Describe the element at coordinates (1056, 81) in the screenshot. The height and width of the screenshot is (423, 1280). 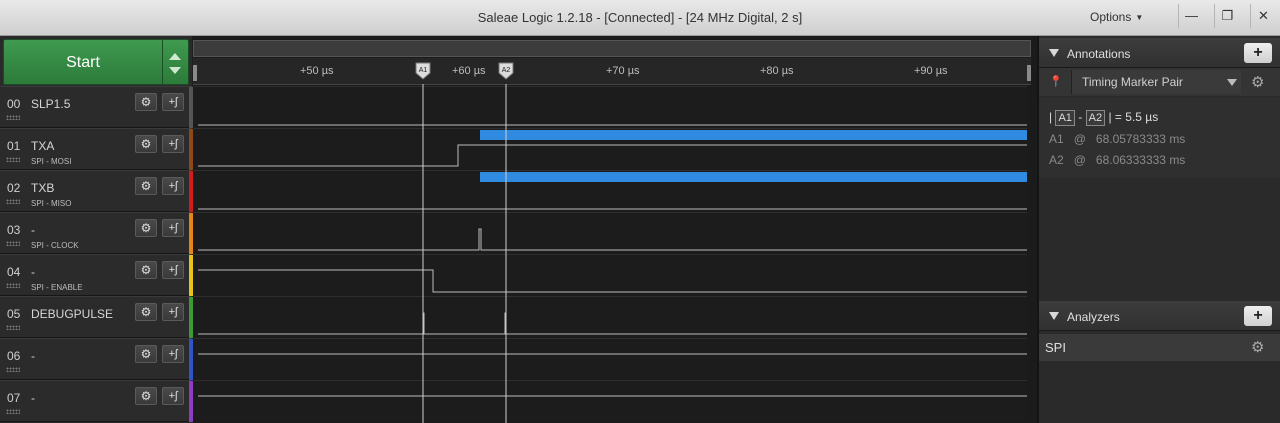
I see `pin-icon: 📍` at that location.